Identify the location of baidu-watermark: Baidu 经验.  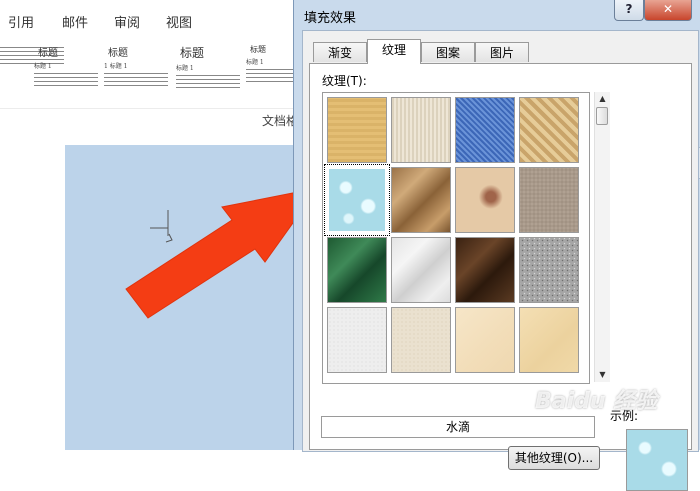
(596, 401).